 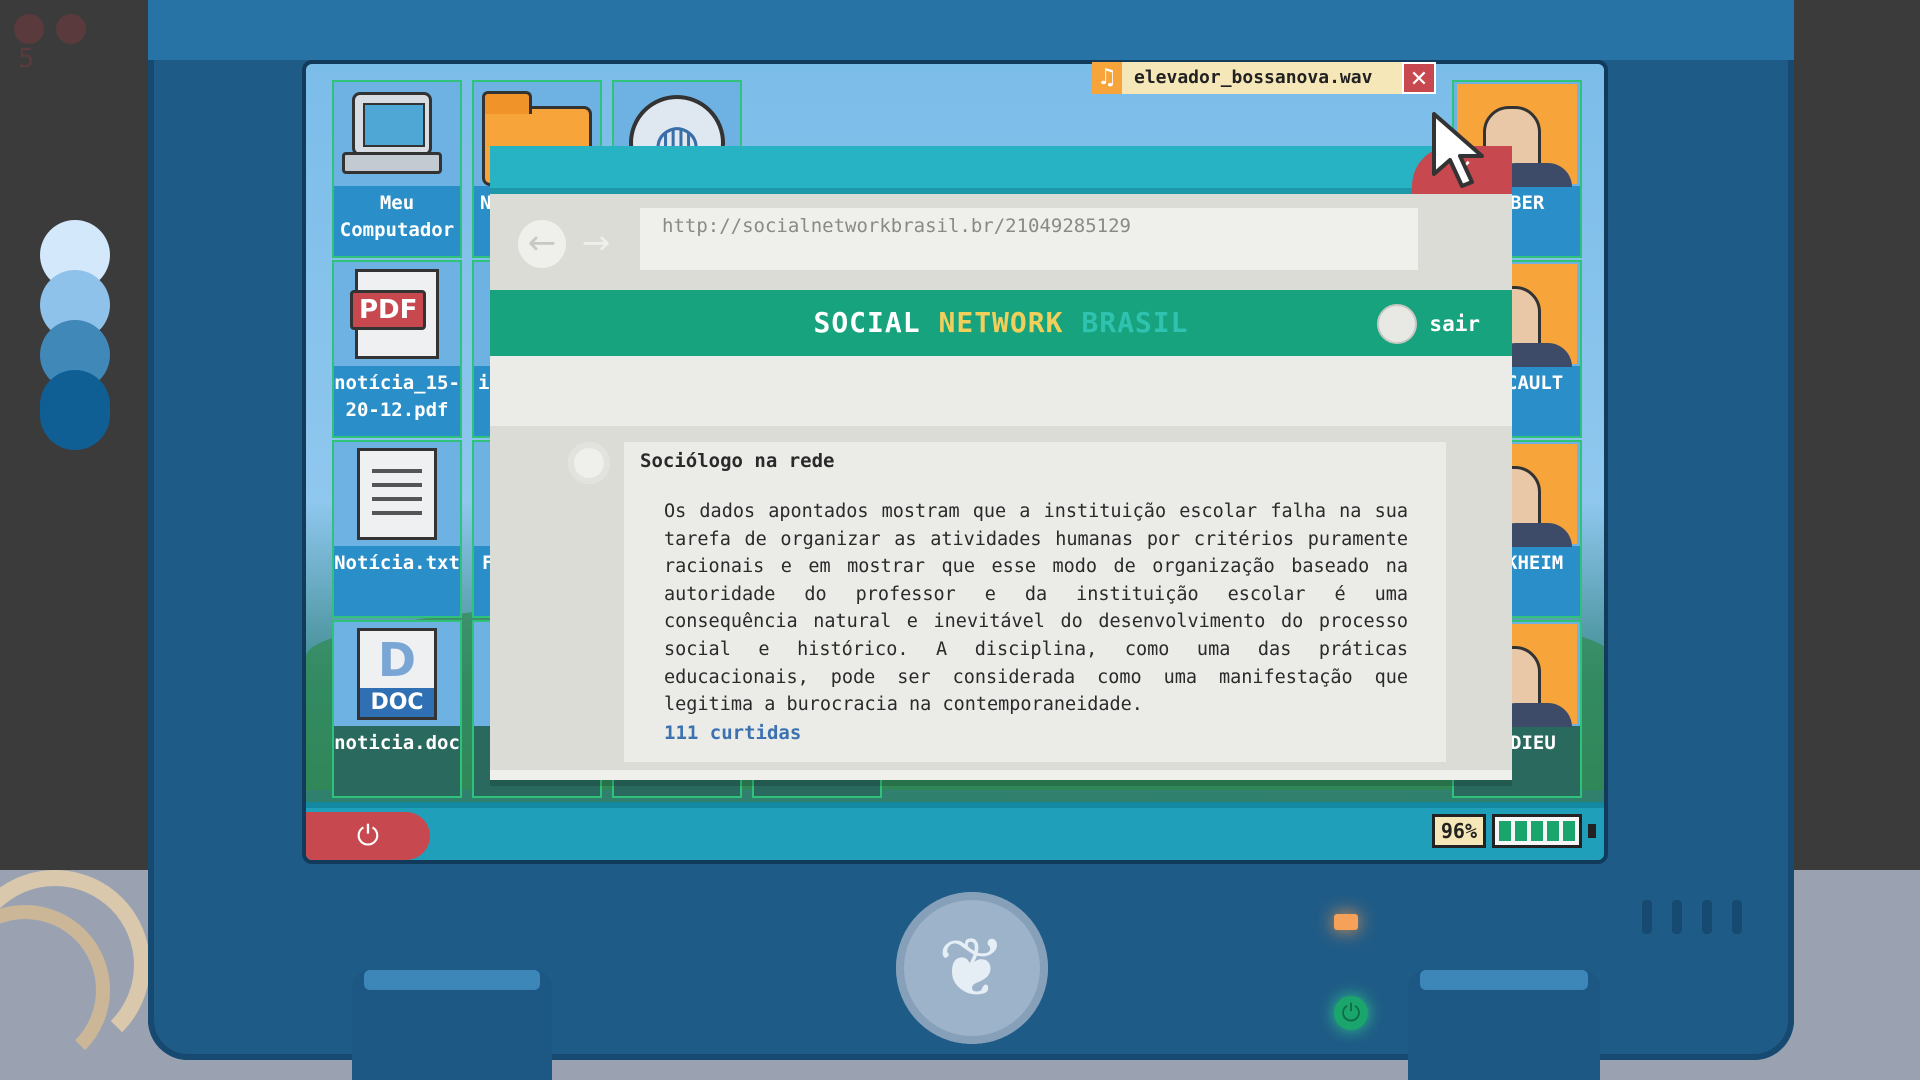 I want to click on desktop-icon-txt: Notícia.txt, so click(x=397, y=529).